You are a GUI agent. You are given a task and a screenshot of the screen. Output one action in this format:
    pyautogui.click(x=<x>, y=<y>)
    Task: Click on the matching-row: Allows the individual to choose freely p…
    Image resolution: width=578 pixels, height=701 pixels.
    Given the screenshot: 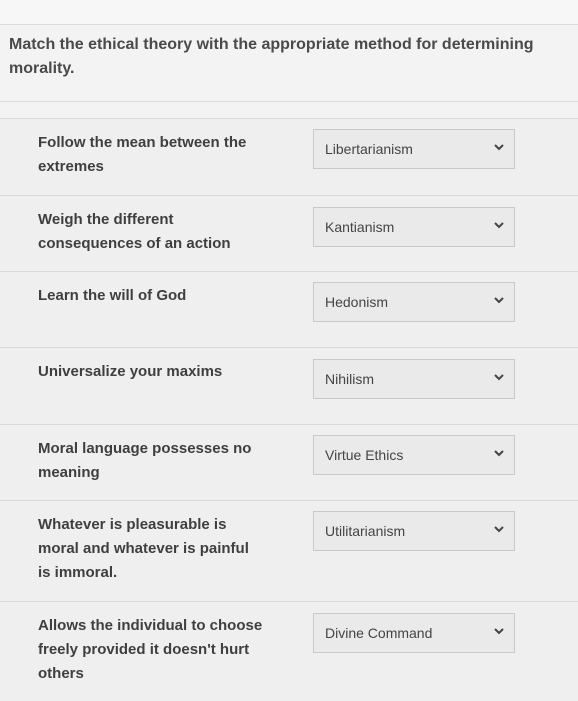 What is the action you would take?
    pyautogui.click(x=289, y=651)
    